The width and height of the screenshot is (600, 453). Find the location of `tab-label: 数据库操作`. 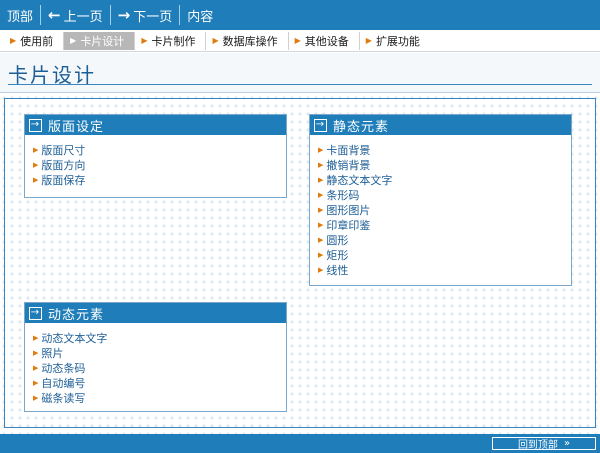

tab-label: 数据库操作 is located at coordinates (250, 41).